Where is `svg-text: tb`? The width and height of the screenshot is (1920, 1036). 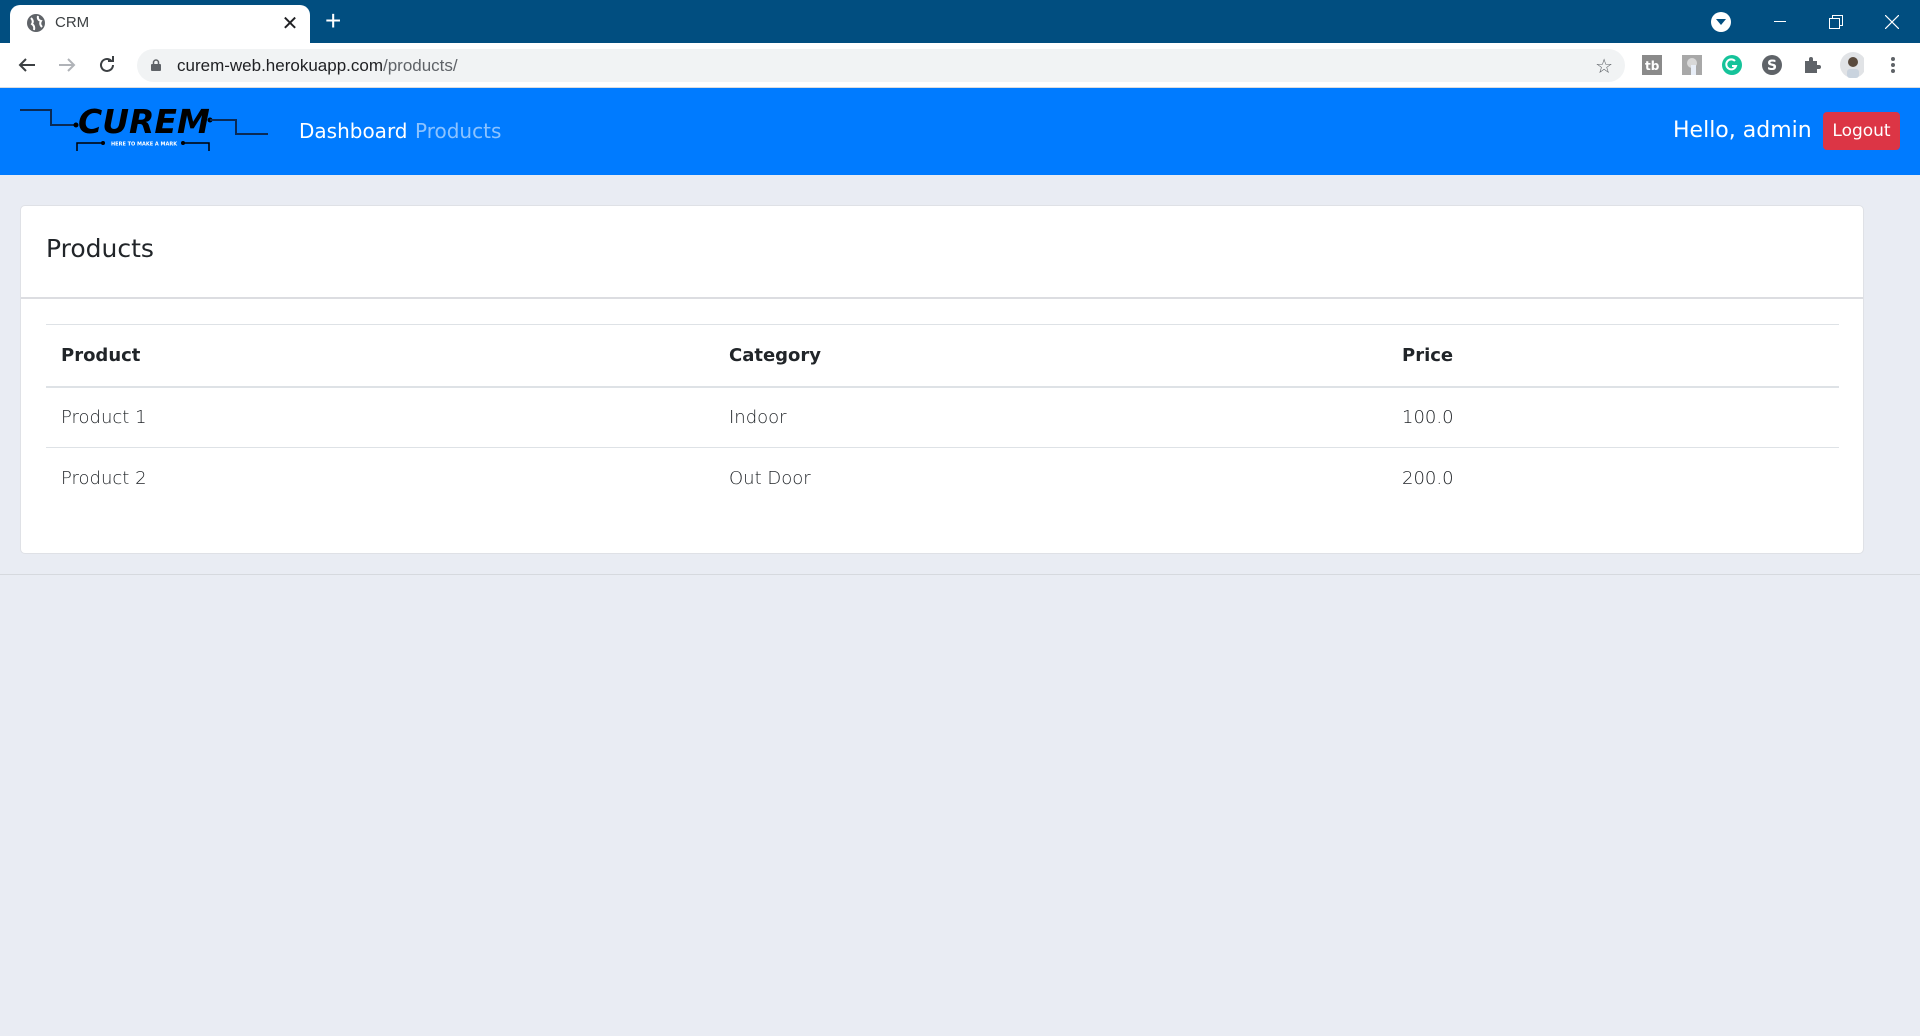
svg-text: tb is located at coordinates (1652, 66).